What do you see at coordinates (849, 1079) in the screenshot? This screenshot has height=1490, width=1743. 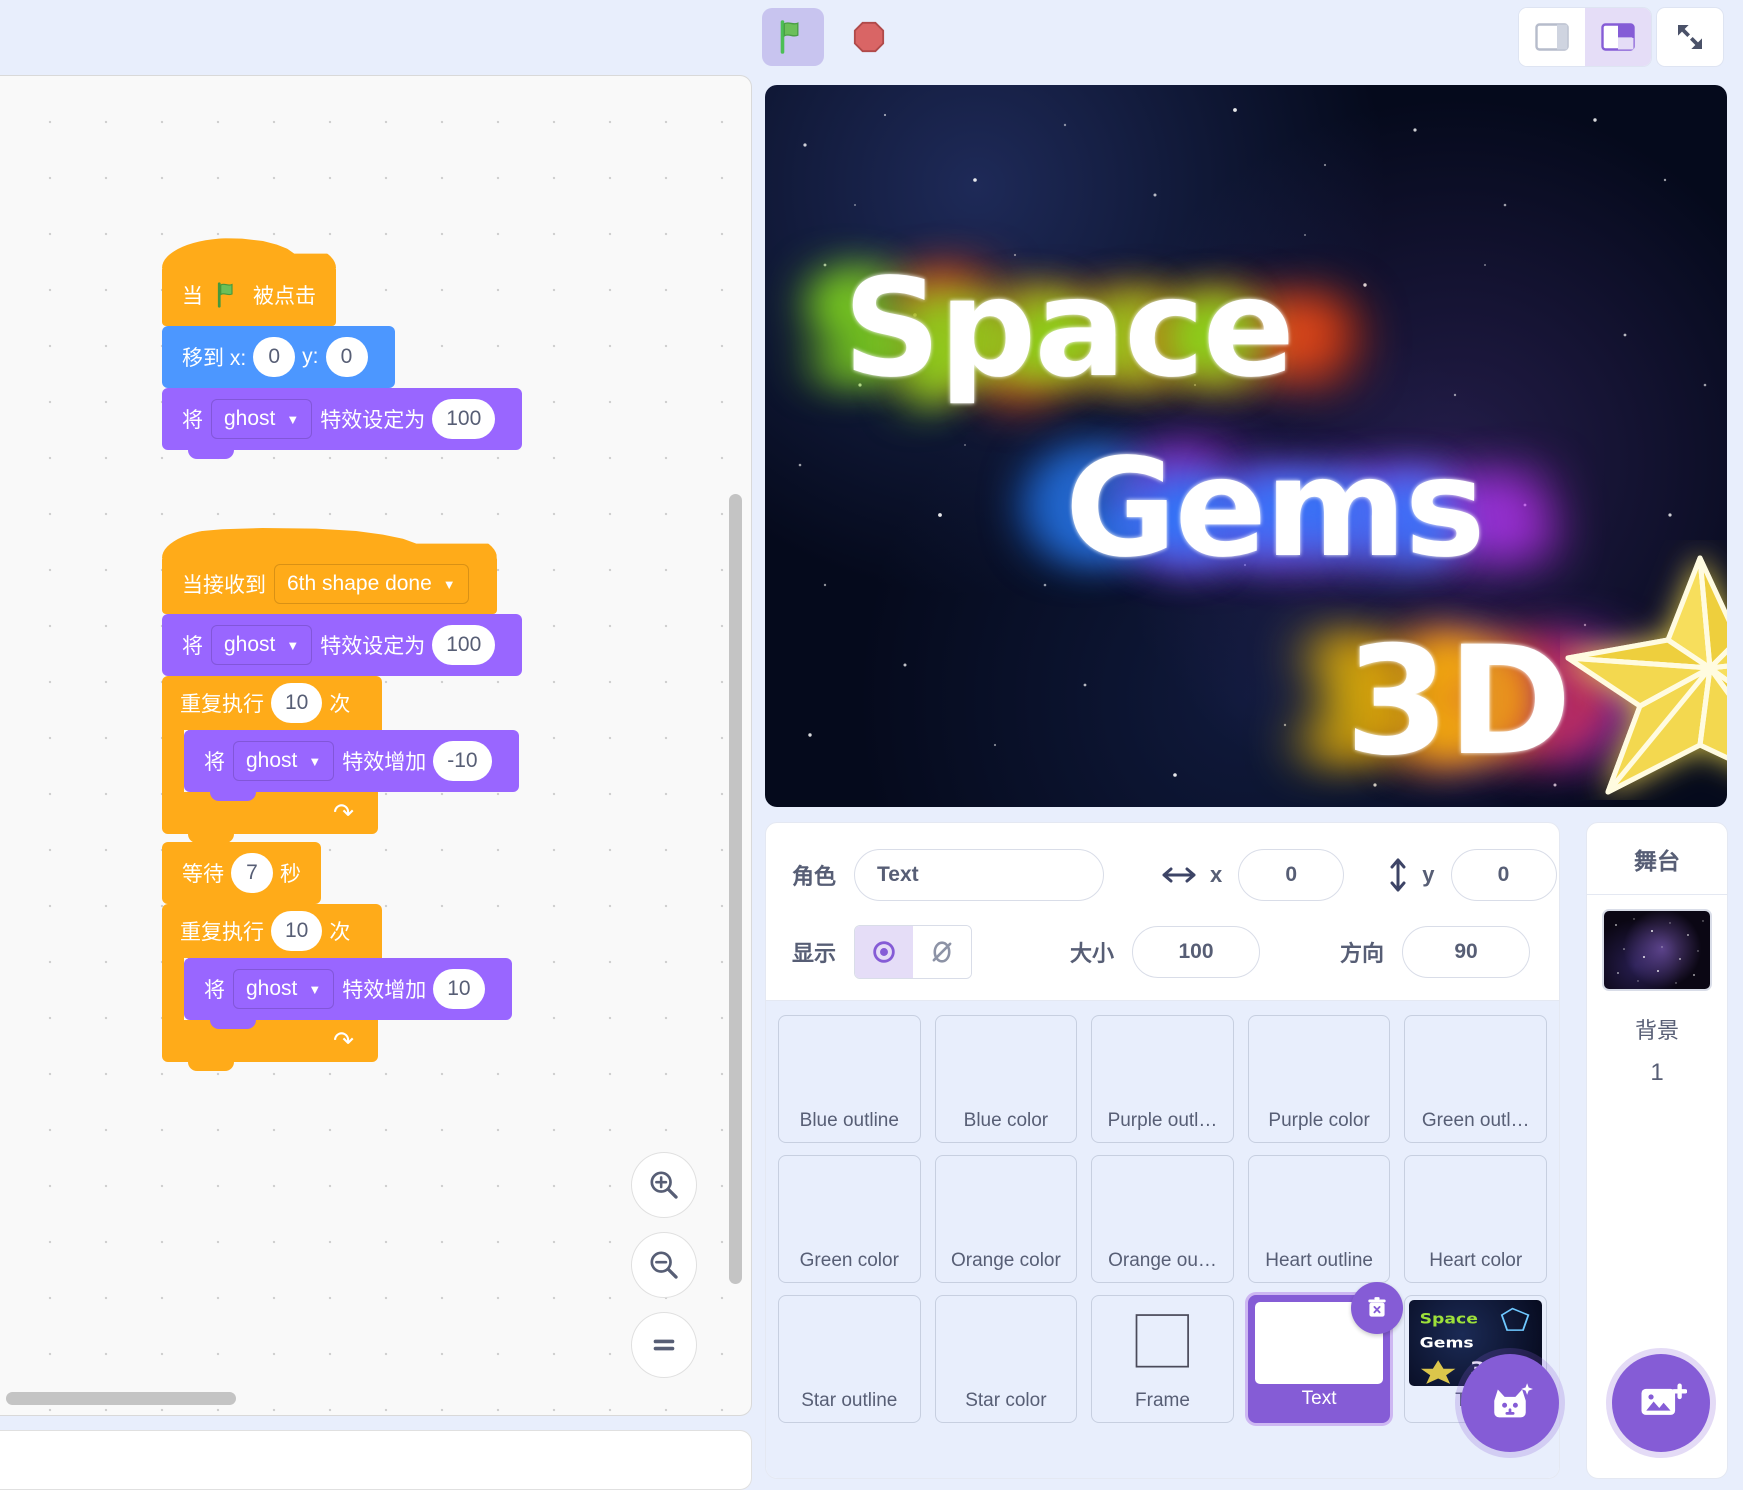 I see `sprite-item: Blue outline` at bounding box center [849, 1079].